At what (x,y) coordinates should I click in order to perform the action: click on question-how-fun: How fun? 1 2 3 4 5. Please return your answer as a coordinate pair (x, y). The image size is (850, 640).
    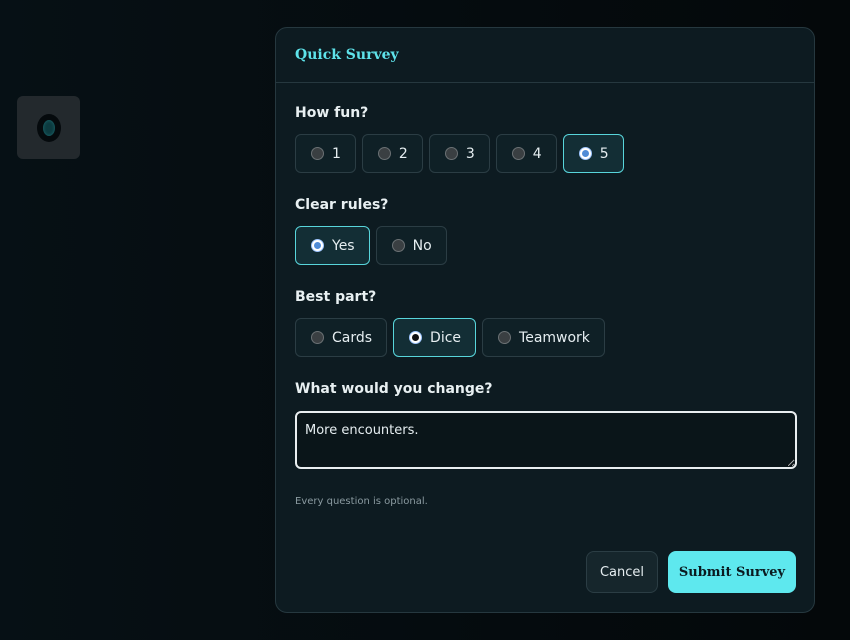
    Looking at the image, I should click on (545, 138).